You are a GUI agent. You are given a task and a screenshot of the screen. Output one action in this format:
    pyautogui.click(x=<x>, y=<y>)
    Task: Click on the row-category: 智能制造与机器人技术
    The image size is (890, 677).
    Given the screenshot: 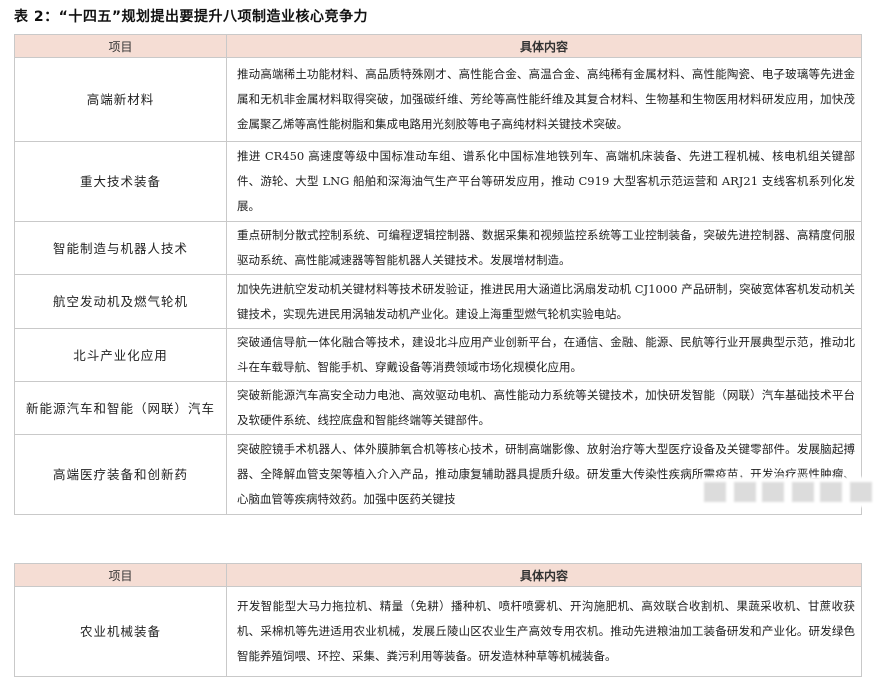 What is the action you would take?
    pyautogui.click(x=120, y=248)
    